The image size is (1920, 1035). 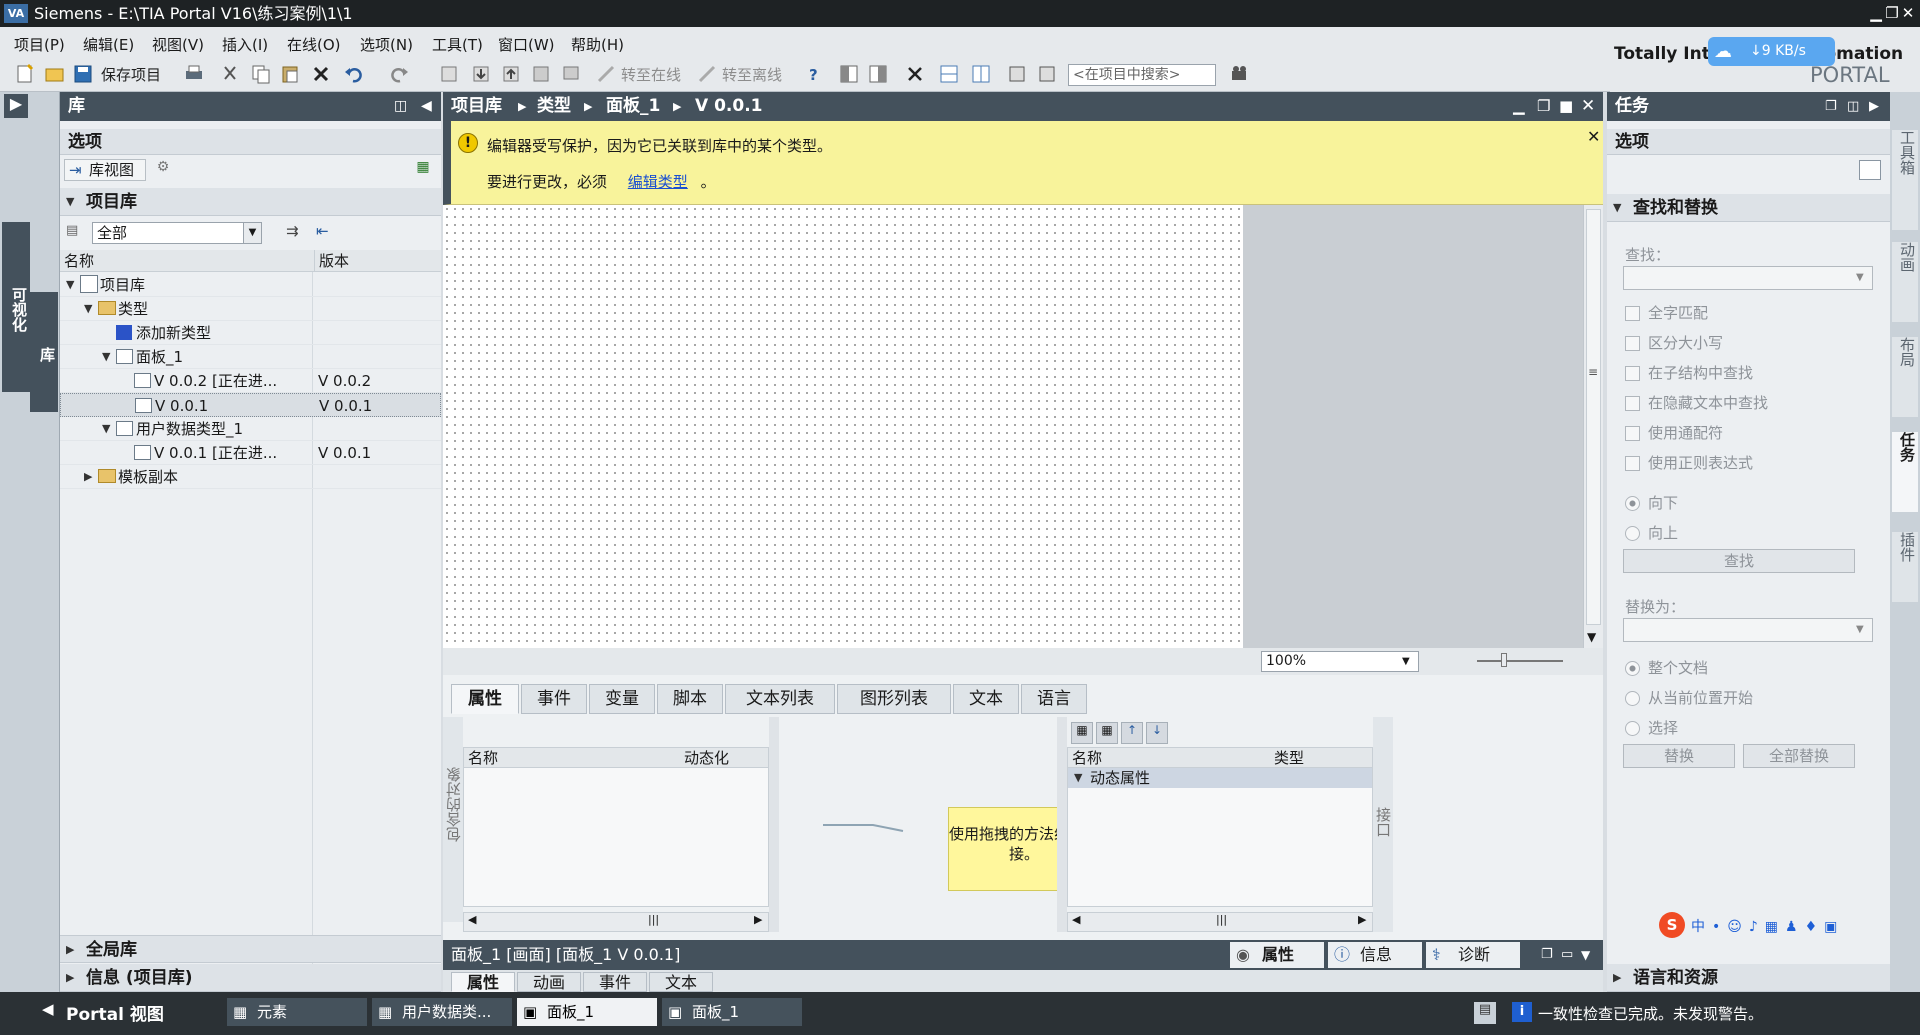 I want to click on float-icon: ❐, so click(x=1547, y=955).